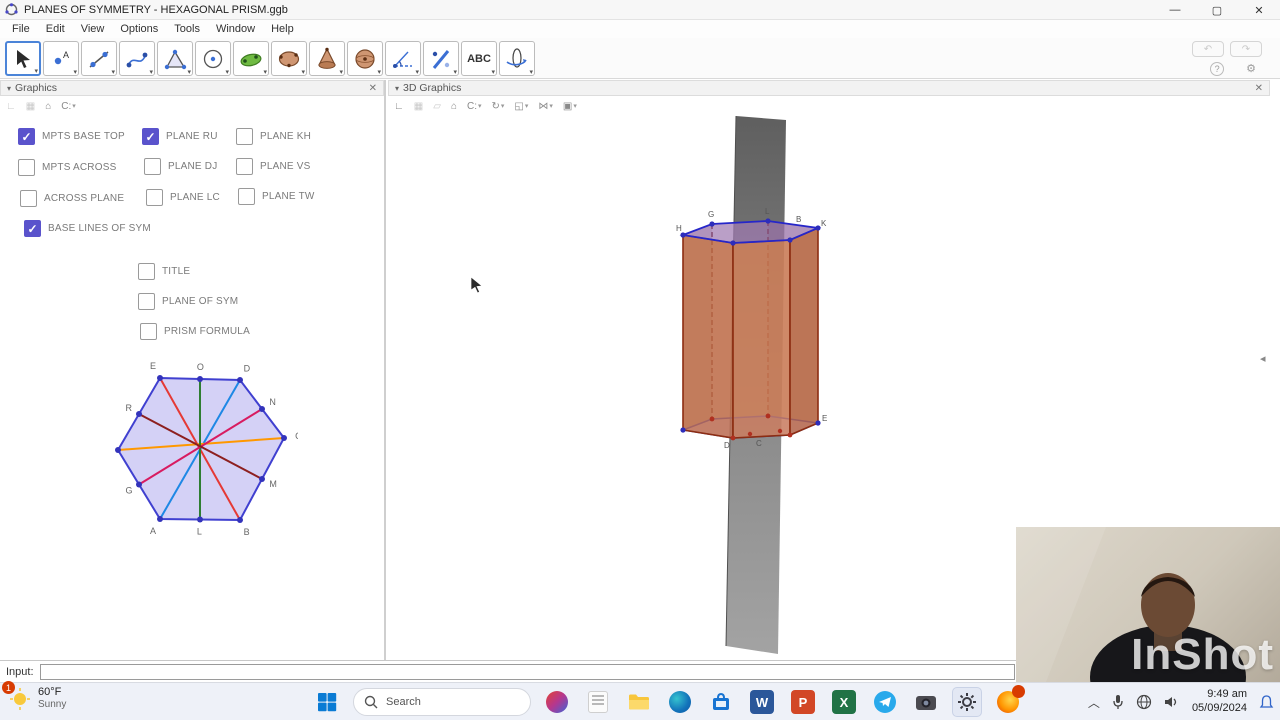 Image resolution: width=1280 pixels, height=720 pixels. What do you see at coordinates (639, 702) in the screenshot?
I see `file-explorer-icon` at bounding box center [639, 702].